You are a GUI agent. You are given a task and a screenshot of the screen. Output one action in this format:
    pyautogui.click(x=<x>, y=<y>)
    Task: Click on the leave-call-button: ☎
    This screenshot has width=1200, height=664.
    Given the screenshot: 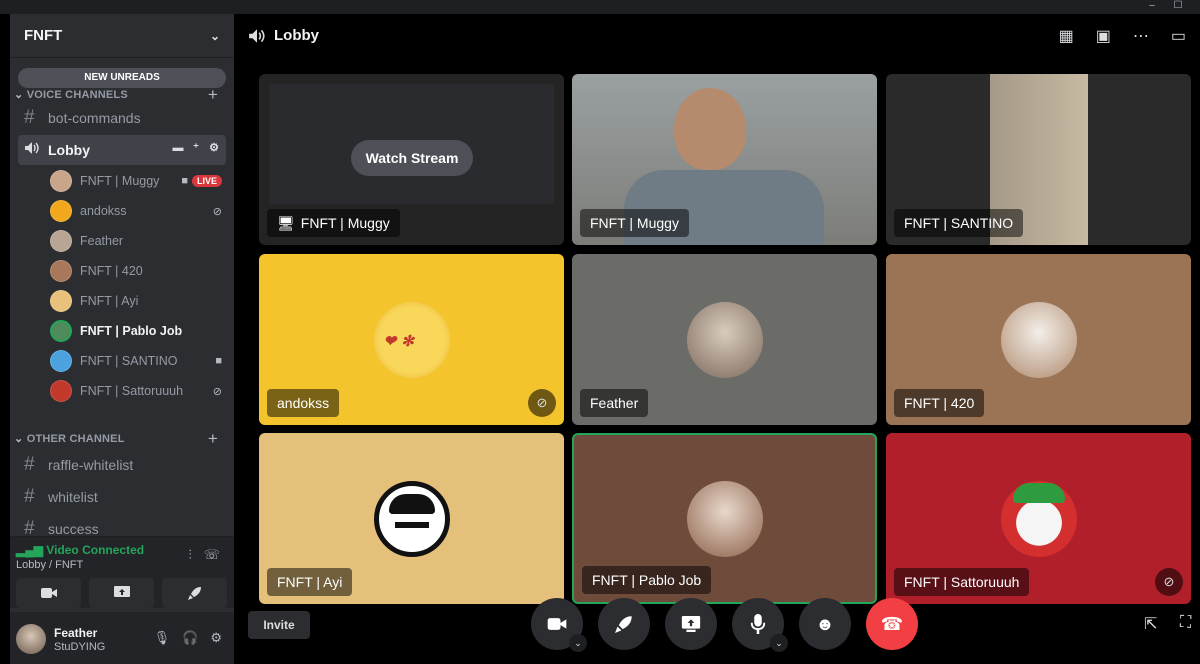 What is the action you would take?
    pyautogui.click(x=892, y=624)
    